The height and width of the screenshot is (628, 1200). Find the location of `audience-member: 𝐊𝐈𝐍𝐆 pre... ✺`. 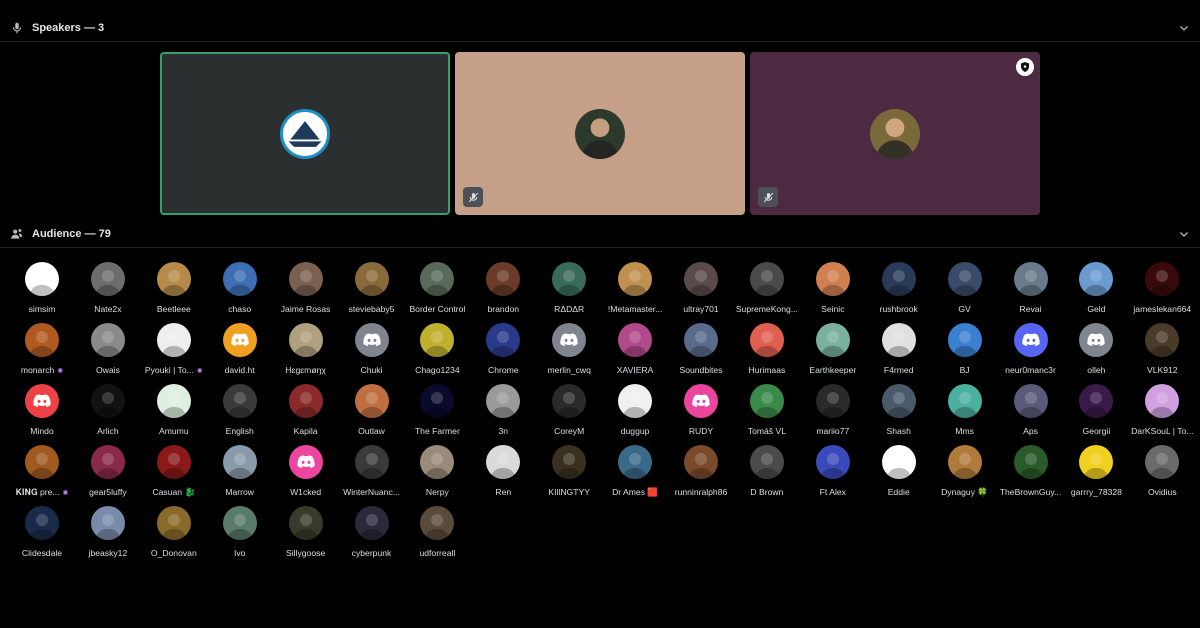

audience-member: 𝐊𝐈𝐍𝐆 pre... ✺ is located at coordinates (42, 471).